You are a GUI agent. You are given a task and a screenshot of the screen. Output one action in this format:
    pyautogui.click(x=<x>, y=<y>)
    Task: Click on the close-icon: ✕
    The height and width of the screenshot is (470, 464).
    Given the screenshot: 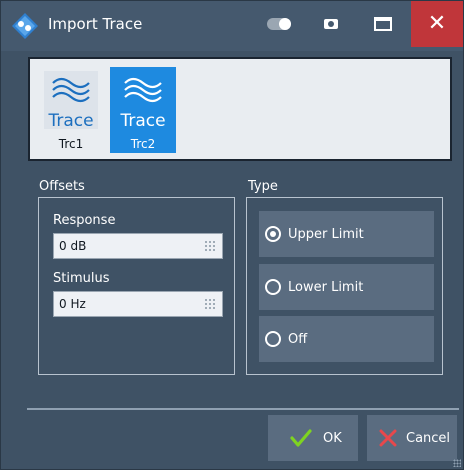 What is the action you would take?
    pyautogui.click(x=437, y=23)
    